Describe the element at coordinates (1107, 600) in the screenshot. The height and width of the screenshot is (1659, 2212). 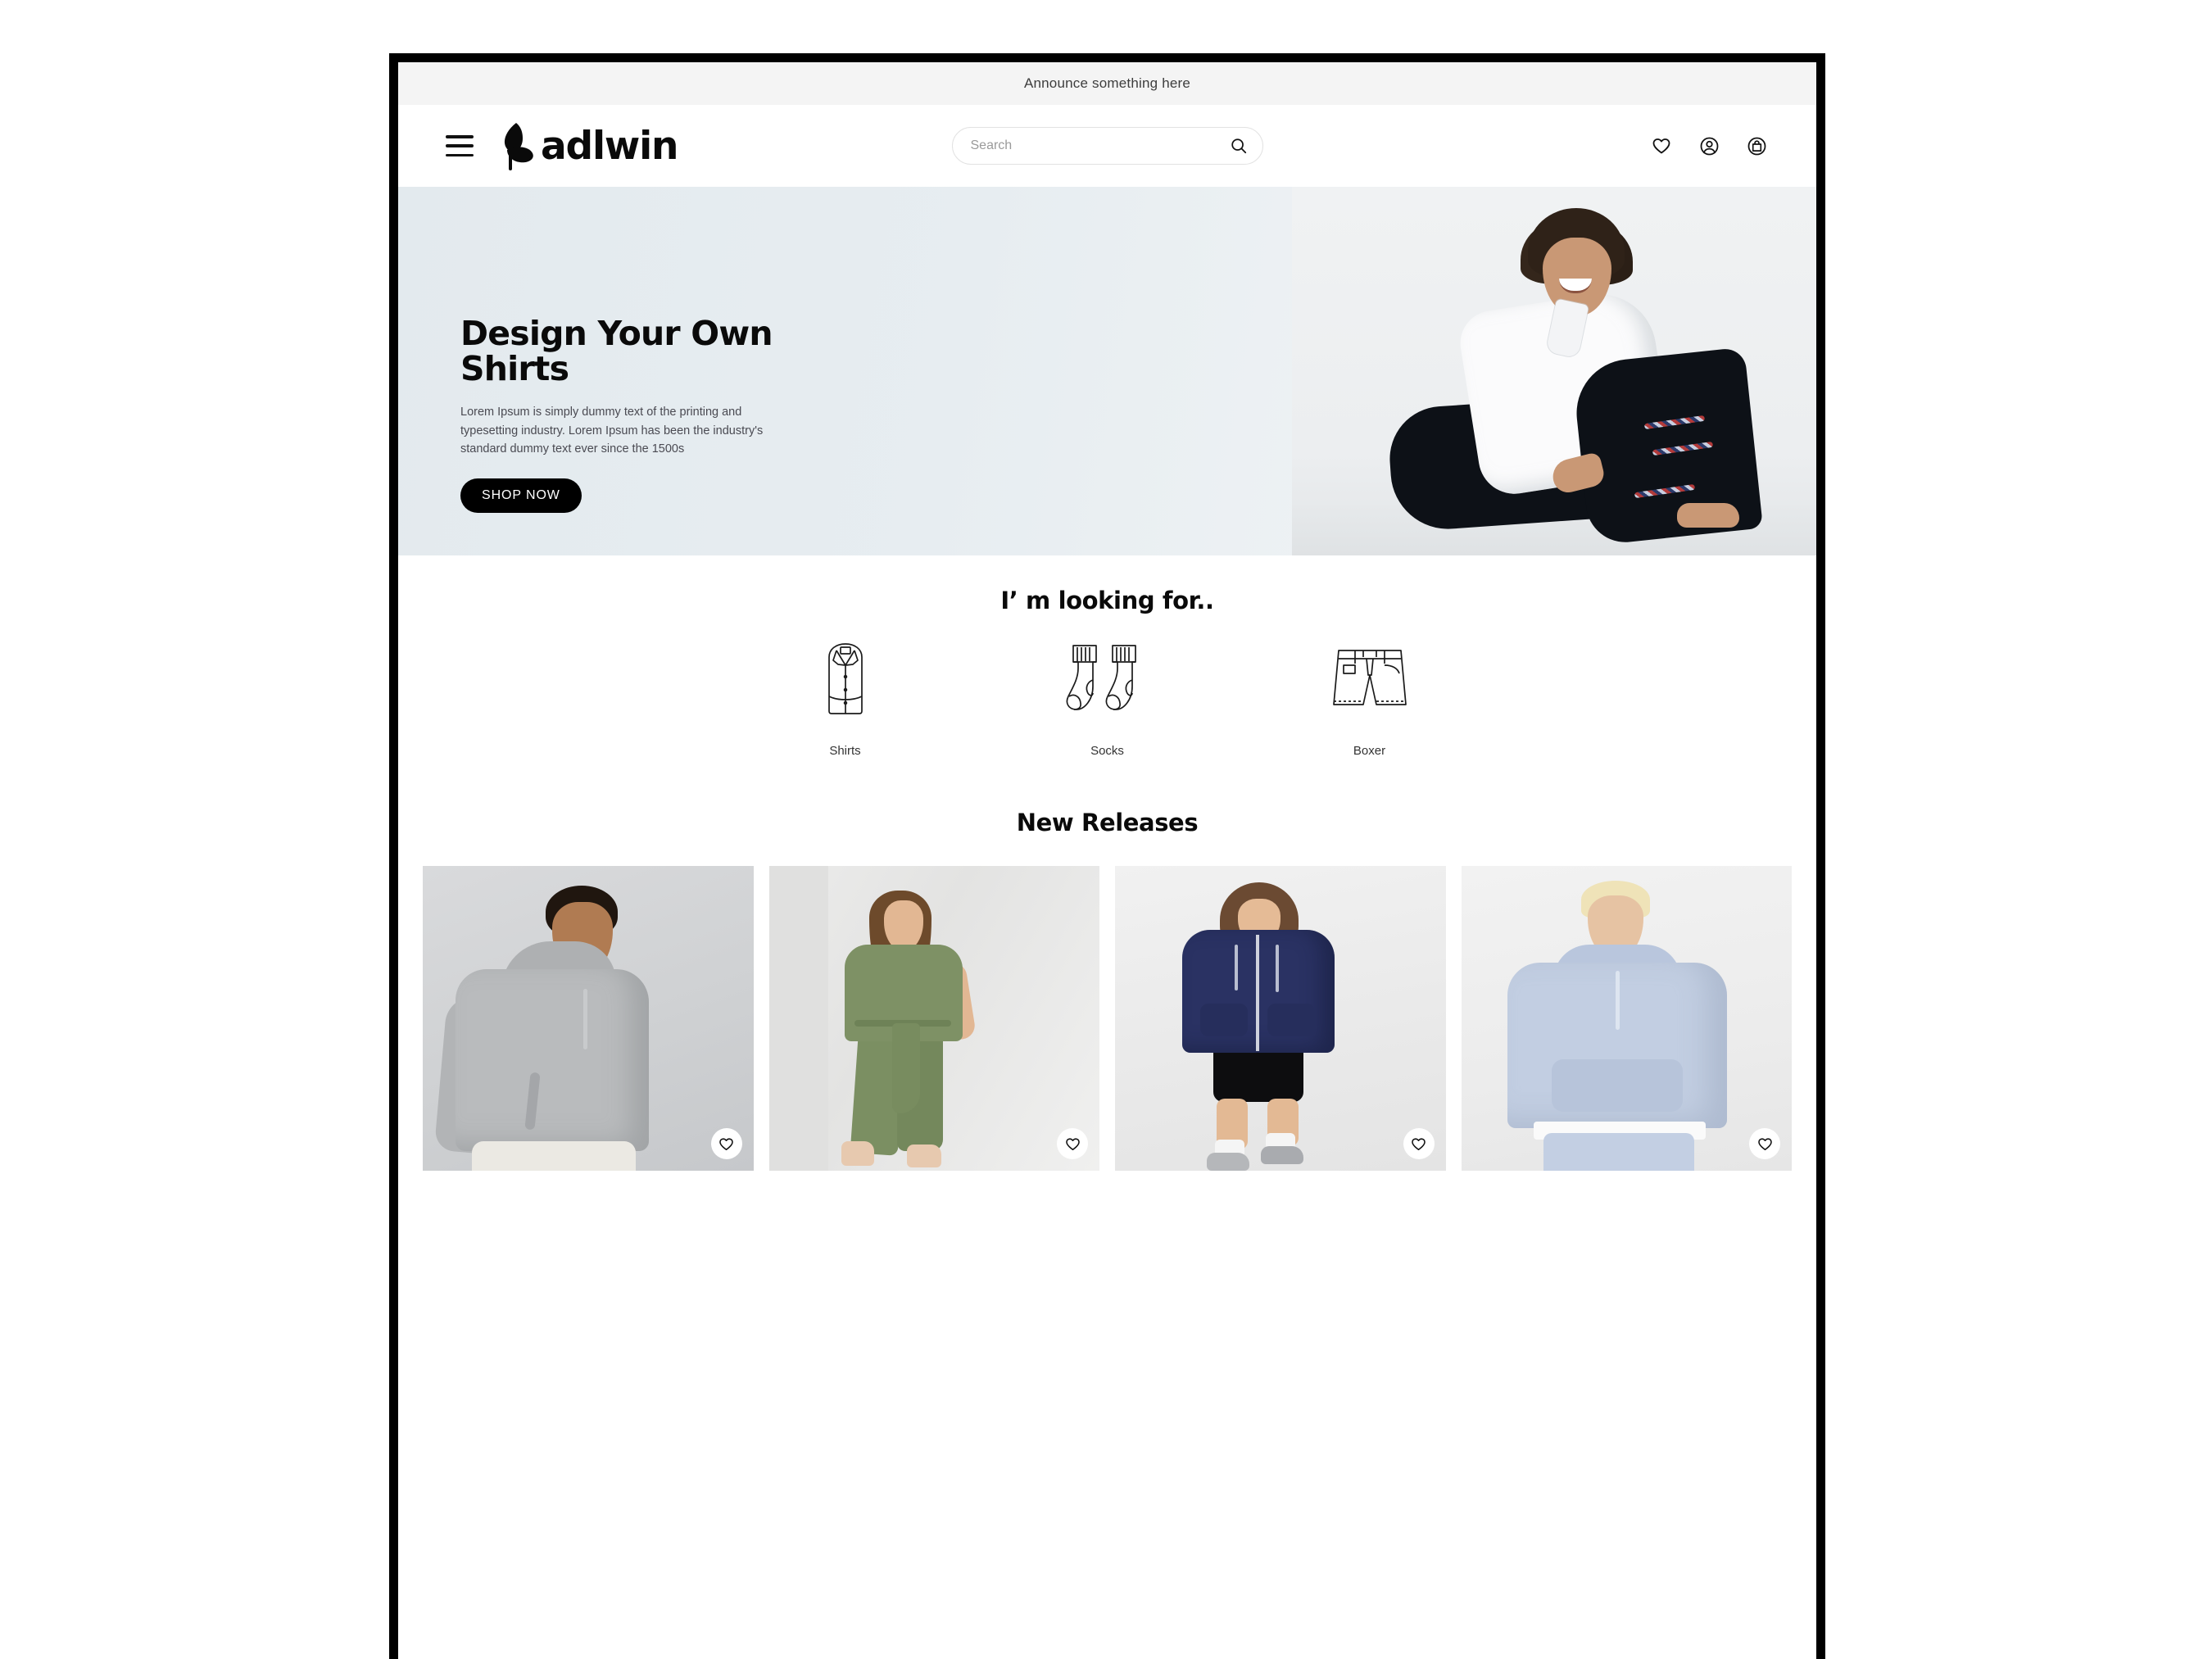
I see `categories-title: I’ m looking for..` at that location.